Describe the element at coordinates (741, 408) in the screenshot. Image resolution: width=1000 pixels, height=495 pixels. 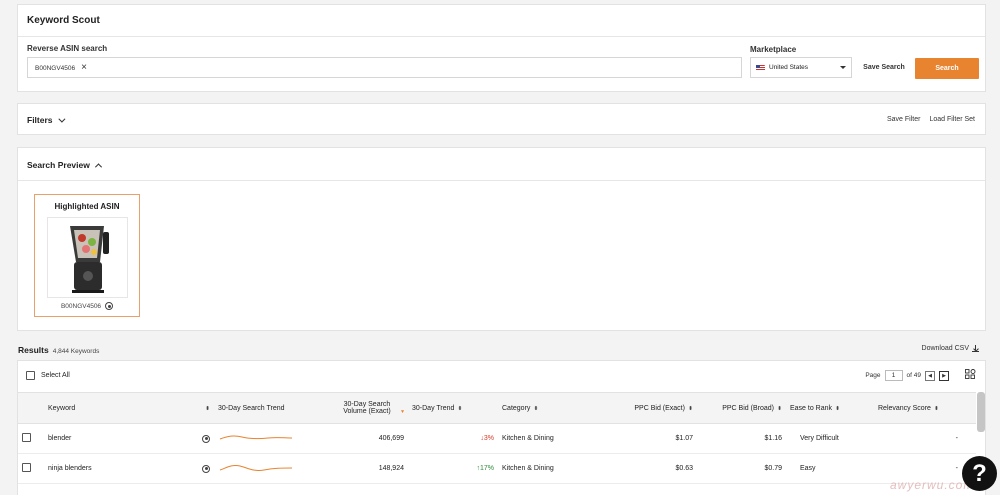
I see `col-ppc-broad: PPC Bid (Broad) ⬍` at that location.